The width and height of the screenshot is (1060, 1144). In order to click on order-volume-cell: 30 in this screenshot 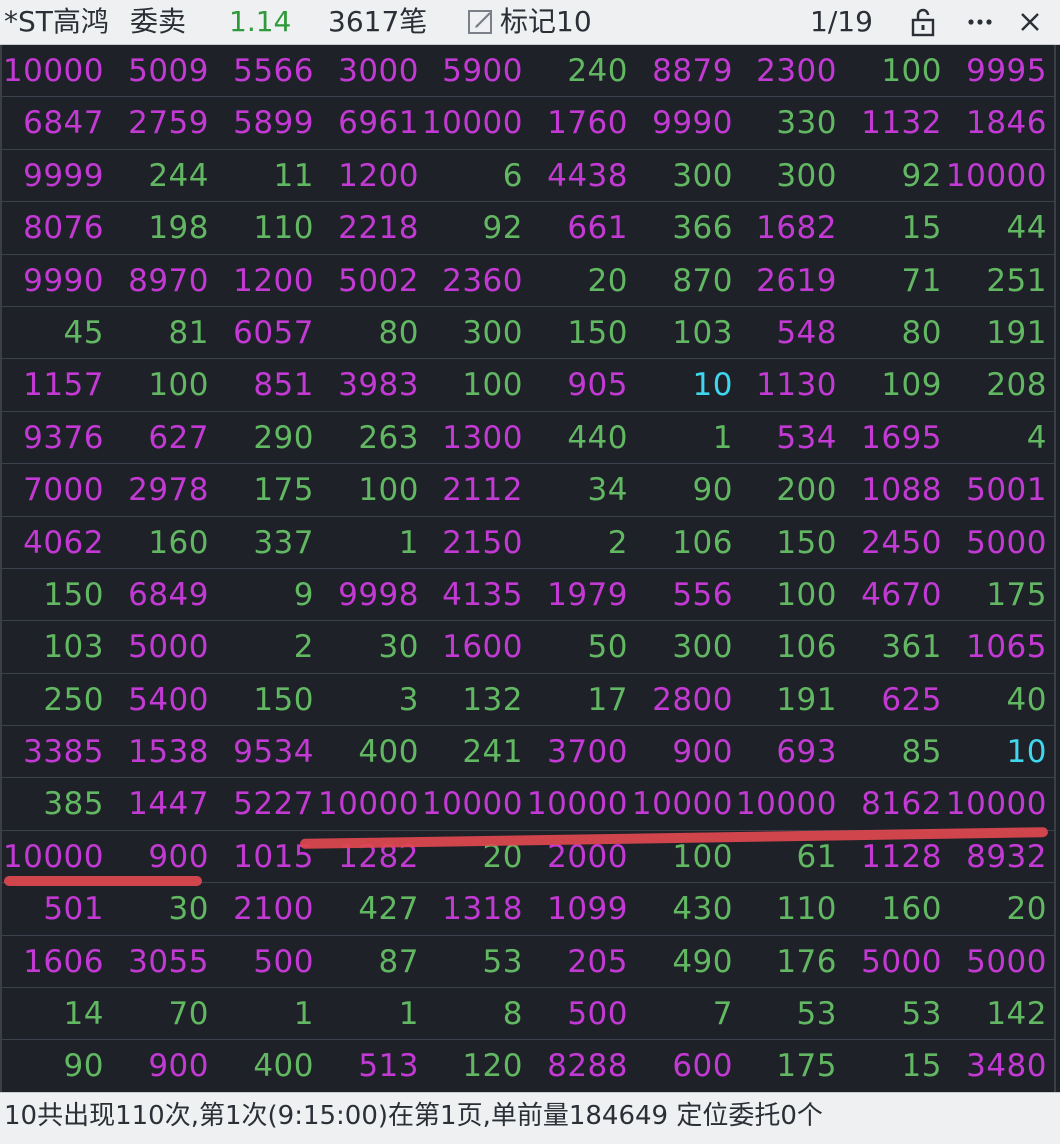, I will do `click(366, 647)`.